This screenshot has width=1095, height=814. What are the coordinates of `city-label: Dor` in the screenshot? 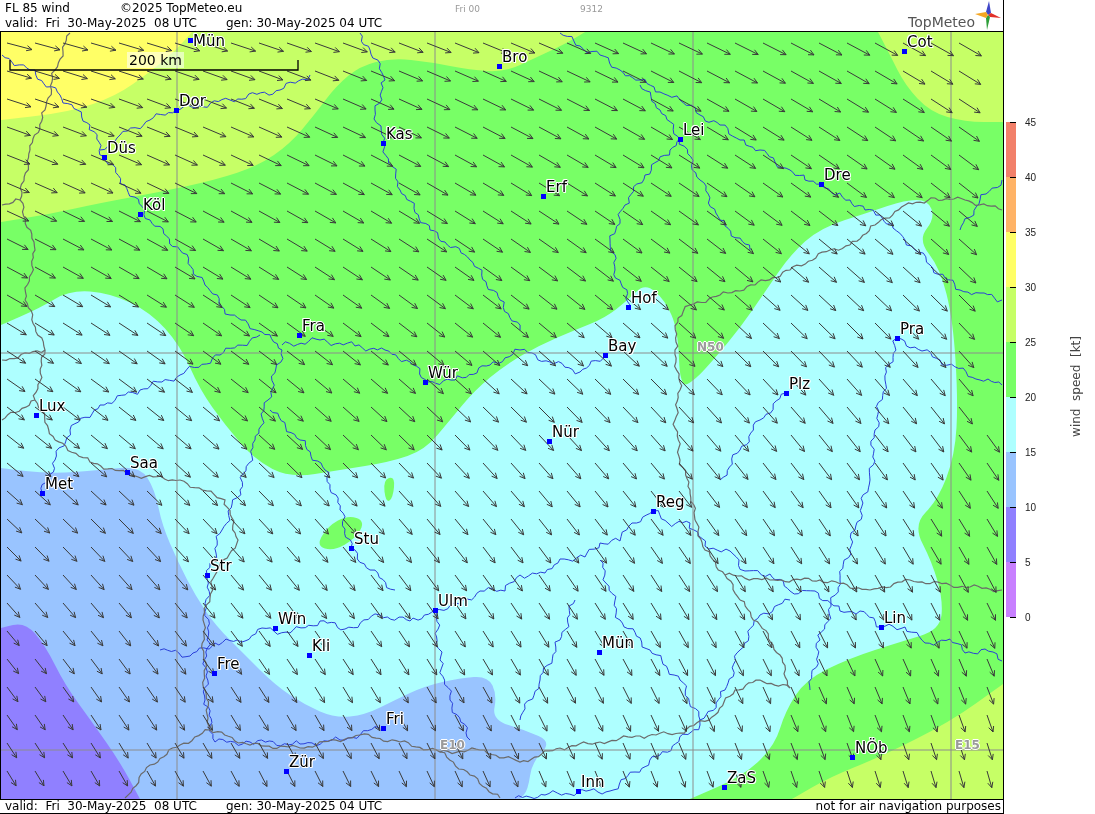 It's located at (192, 101).